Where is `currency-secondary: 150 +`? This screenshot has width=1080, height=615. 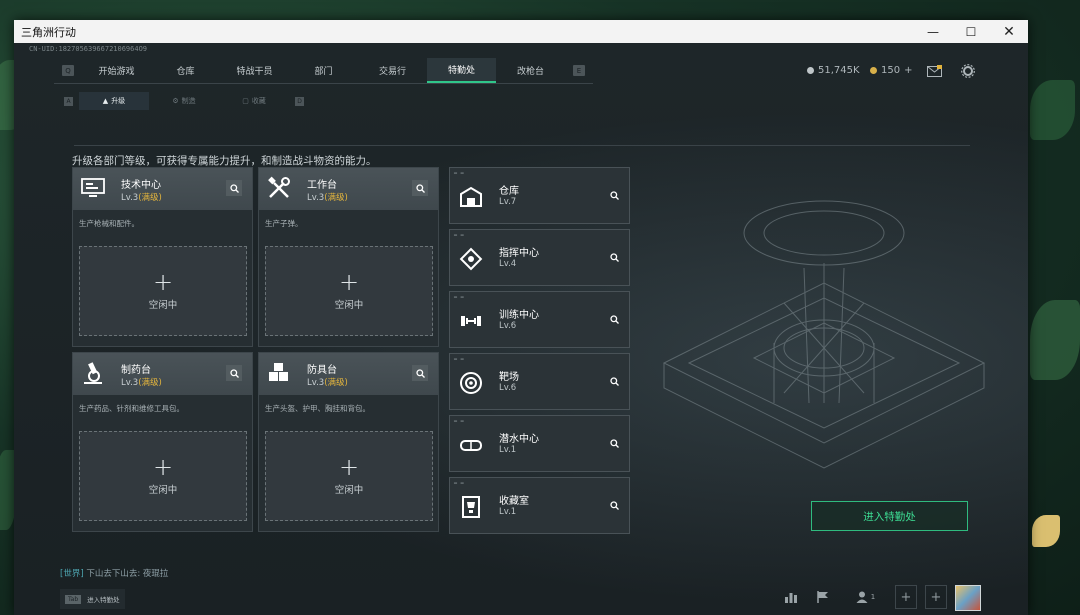 currency-secondary: 150 + is located at coordinates (891, 70).